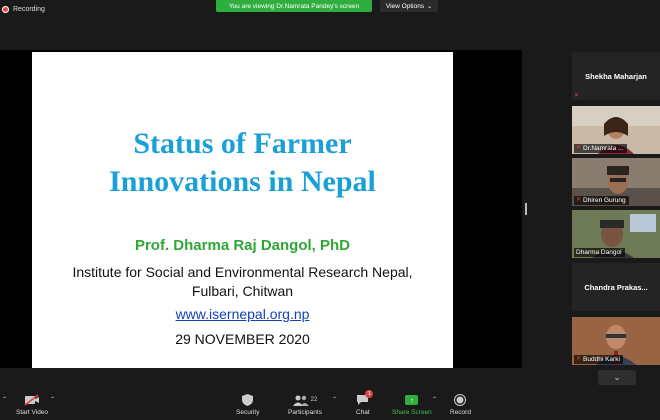  I want to click on scroll-participants-down-button: ⌄, so click(617, 377).